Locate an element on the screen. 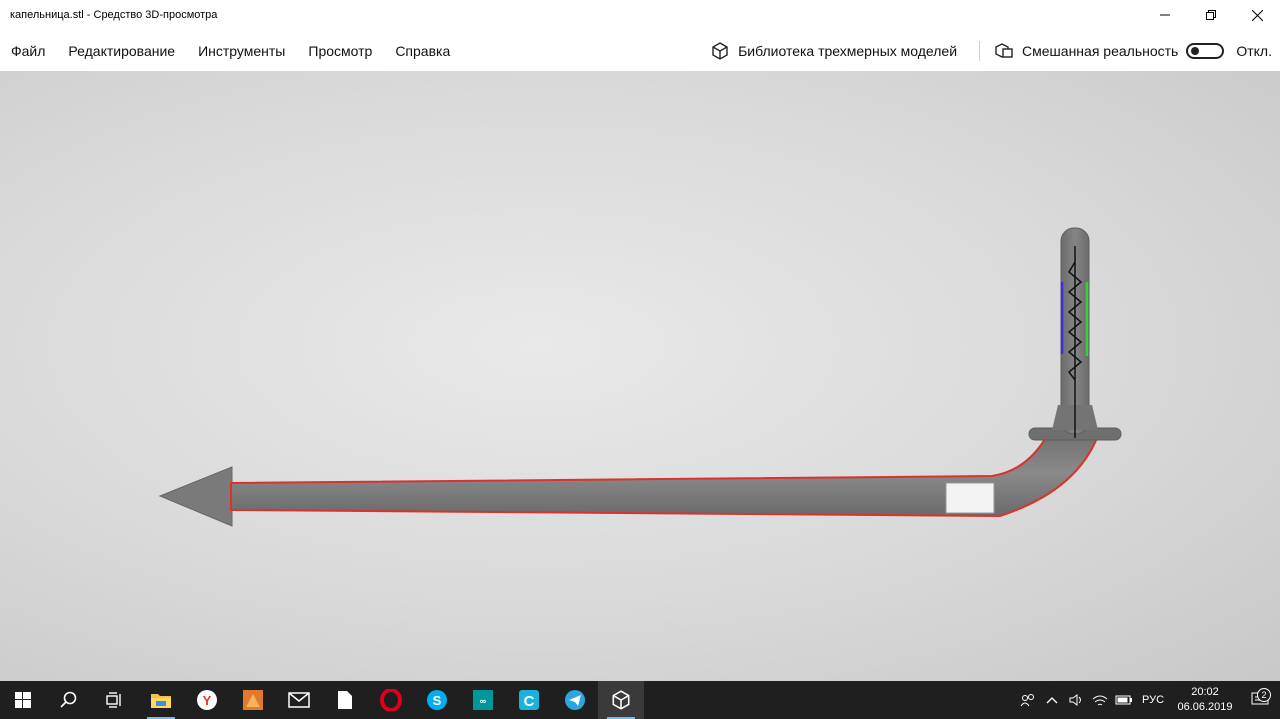 Image resolution: width=1280 pixels, height=719 pixels. mixed-reality-button: Смешанная реальность is located at coordinates (1086, 51).